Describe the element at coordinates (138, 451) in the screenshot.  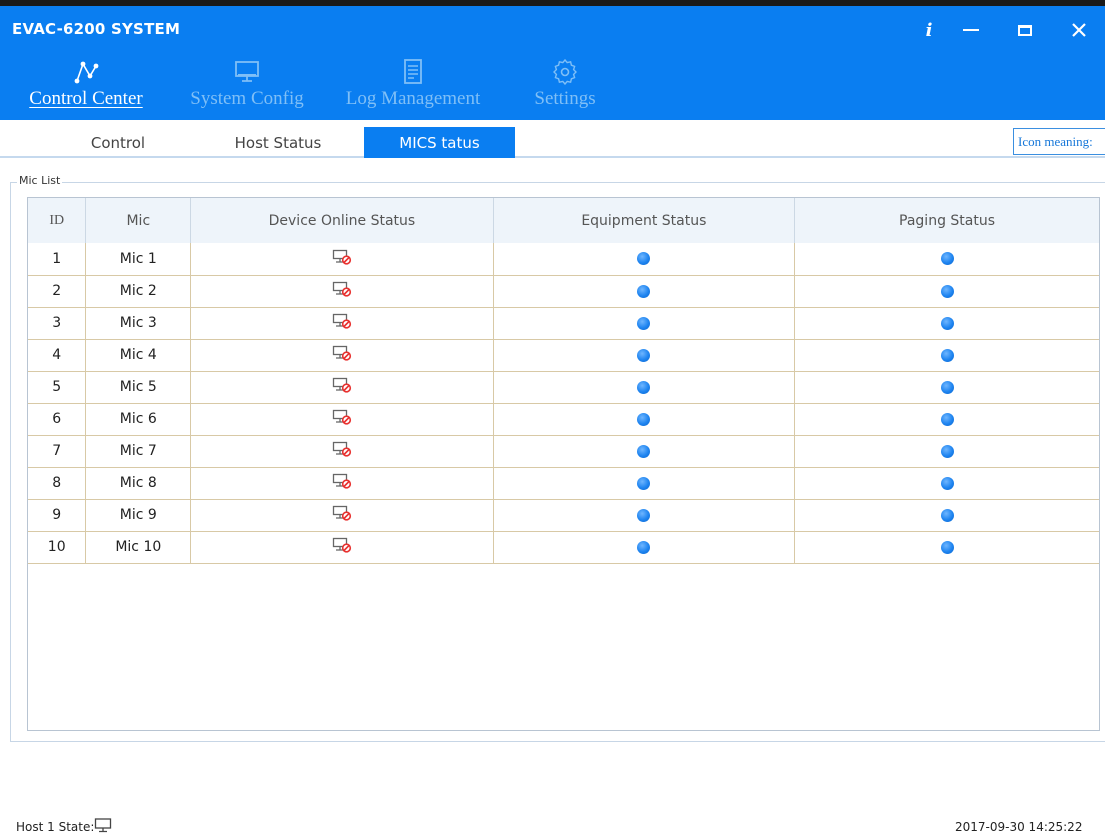
I see `row-mic-name: Mic 7` at that location.